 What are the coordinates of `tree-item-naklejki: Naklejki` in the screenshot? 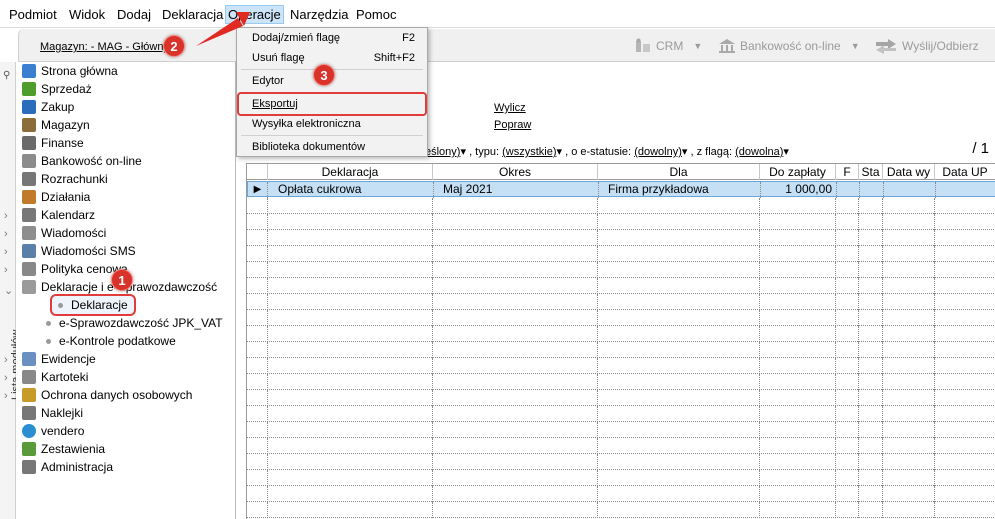 It's located at (52, 413).